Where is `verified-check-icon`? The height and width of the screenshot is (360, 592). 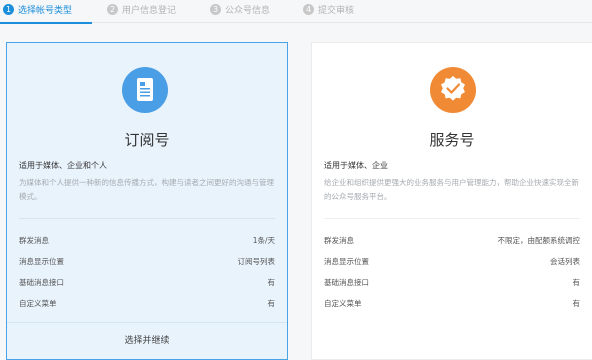
verified-check-icon is located at coordinates (453, 90).